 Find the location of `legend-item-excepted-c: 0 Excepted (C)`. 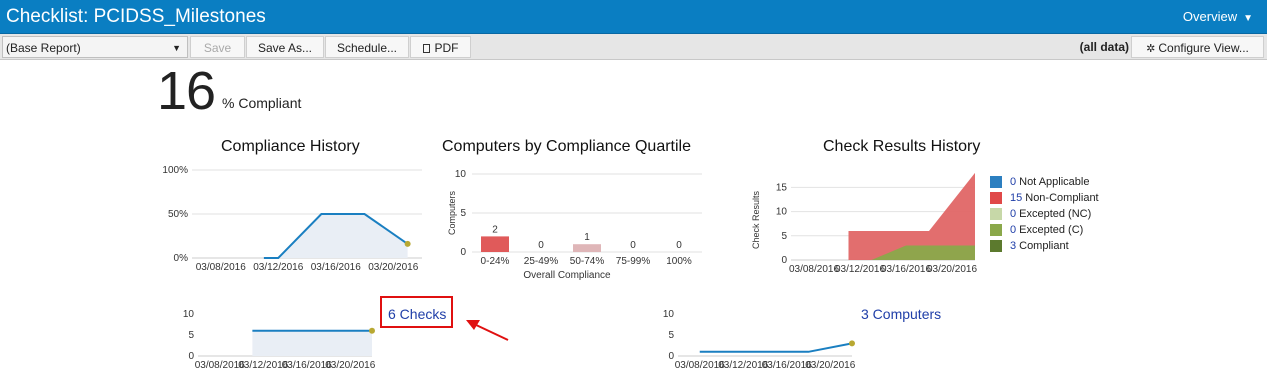

legend-item-excepted-c: 0 Excepted (C) is located at coordinates (1044, 232).